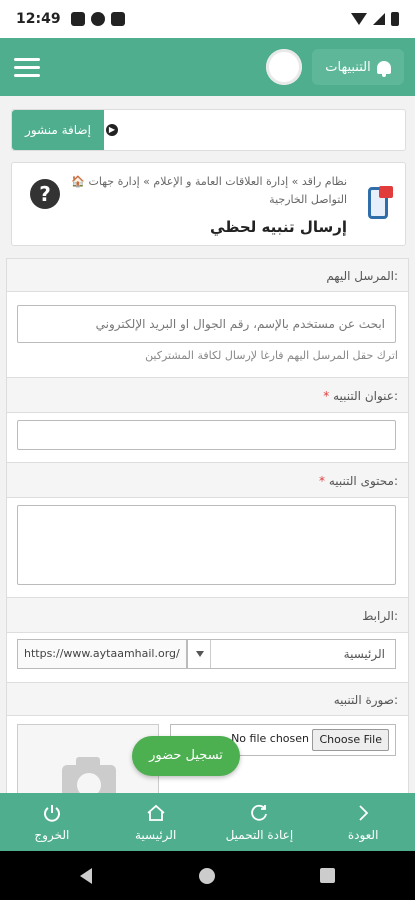  What do you see at coordinates (156, 813) in the screenshot?
I see `home-icon` at bounding box center [156, 813].